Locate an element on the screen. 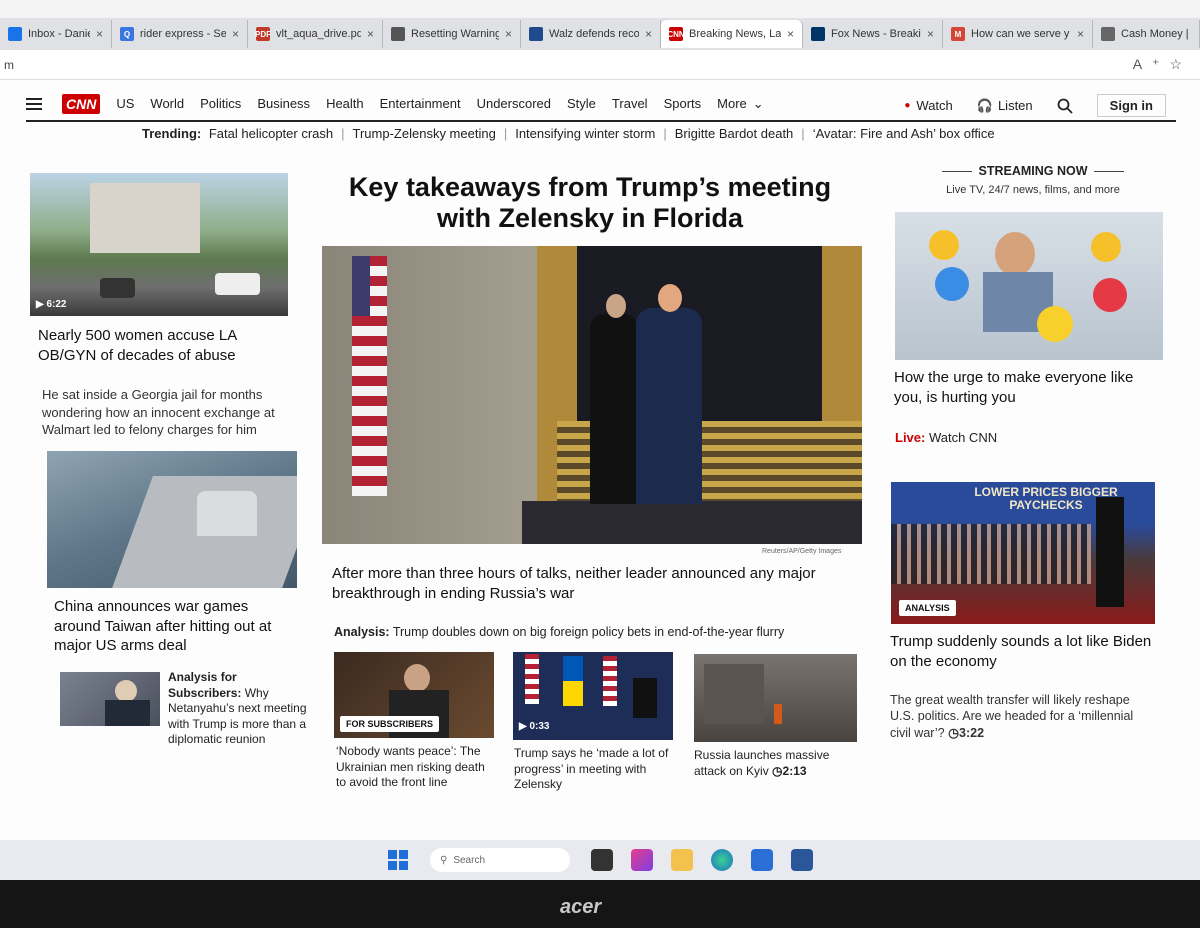 The height and width of the screenshot is (928, 1200). tab-title: Breaking News, Late is located at coordinates (735, 34).